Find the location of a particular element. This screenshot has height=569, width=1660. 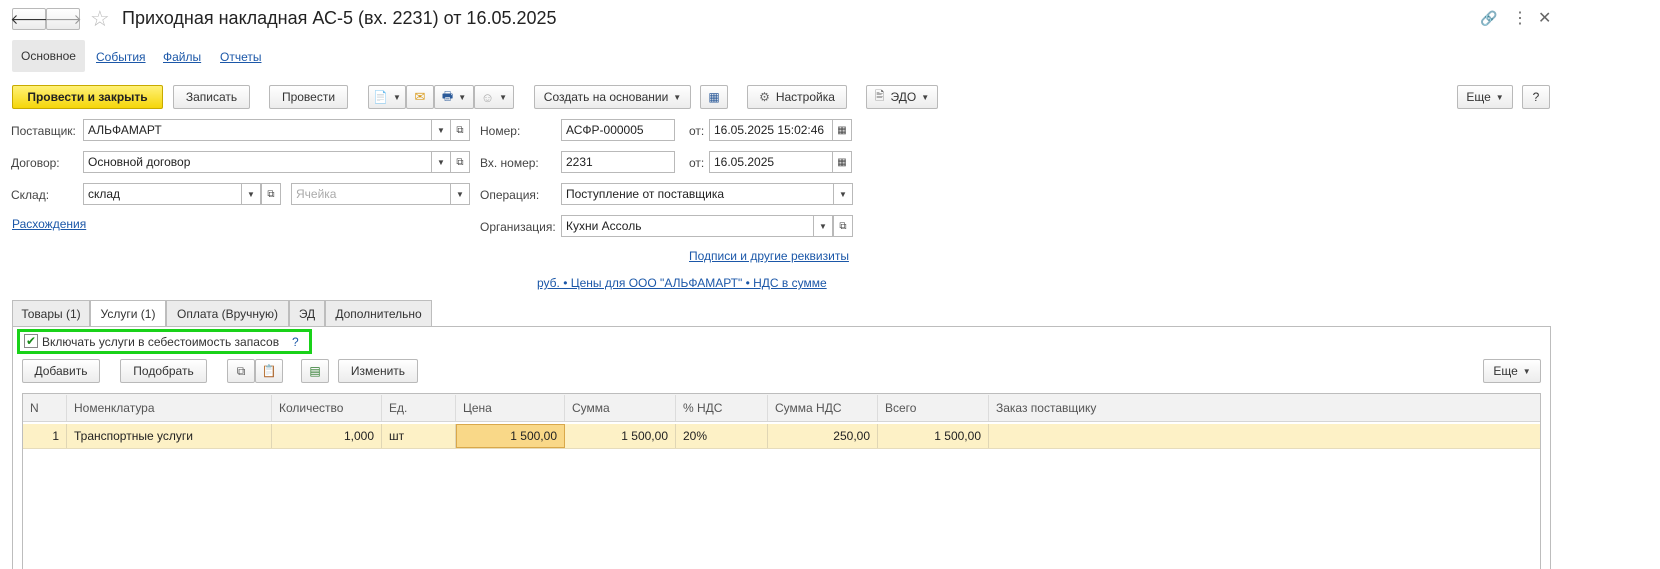

in-number-date-field: 16.05.2025 is located at coordinates (771, 162).